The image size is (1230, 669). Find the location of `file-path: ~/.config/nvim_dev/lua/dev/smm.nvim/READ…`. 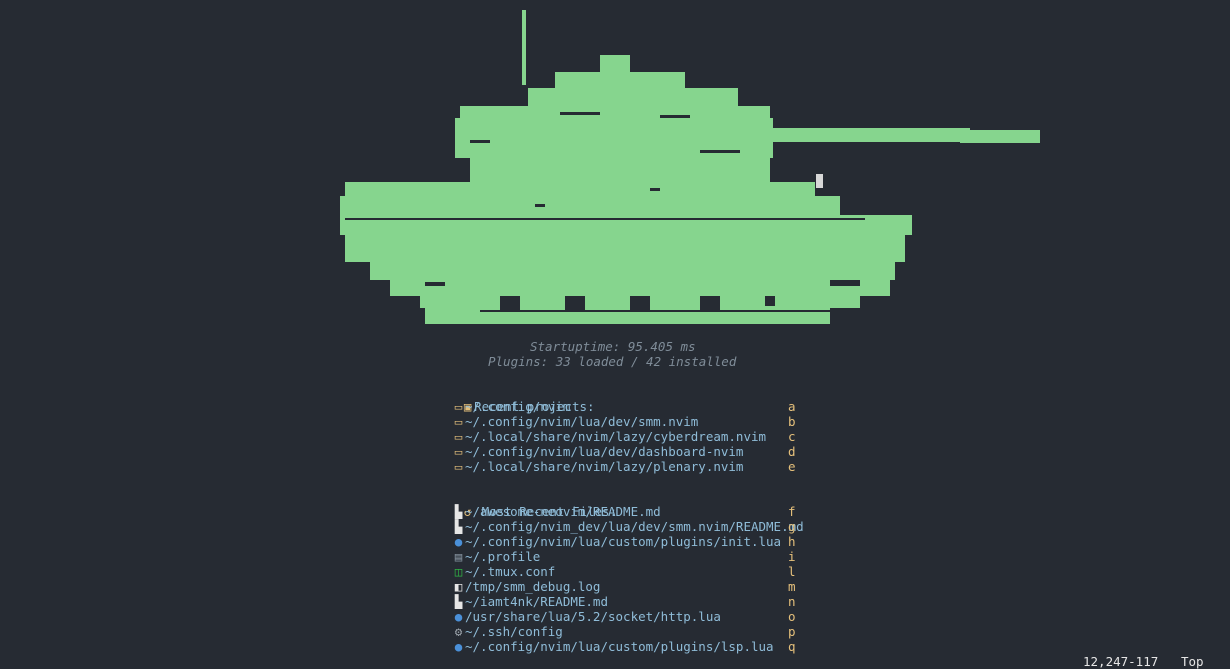

file-path: ~/.config/nvim_dev/lua/dev/smm.nvim/READ… is located at coordinates (634, 526).